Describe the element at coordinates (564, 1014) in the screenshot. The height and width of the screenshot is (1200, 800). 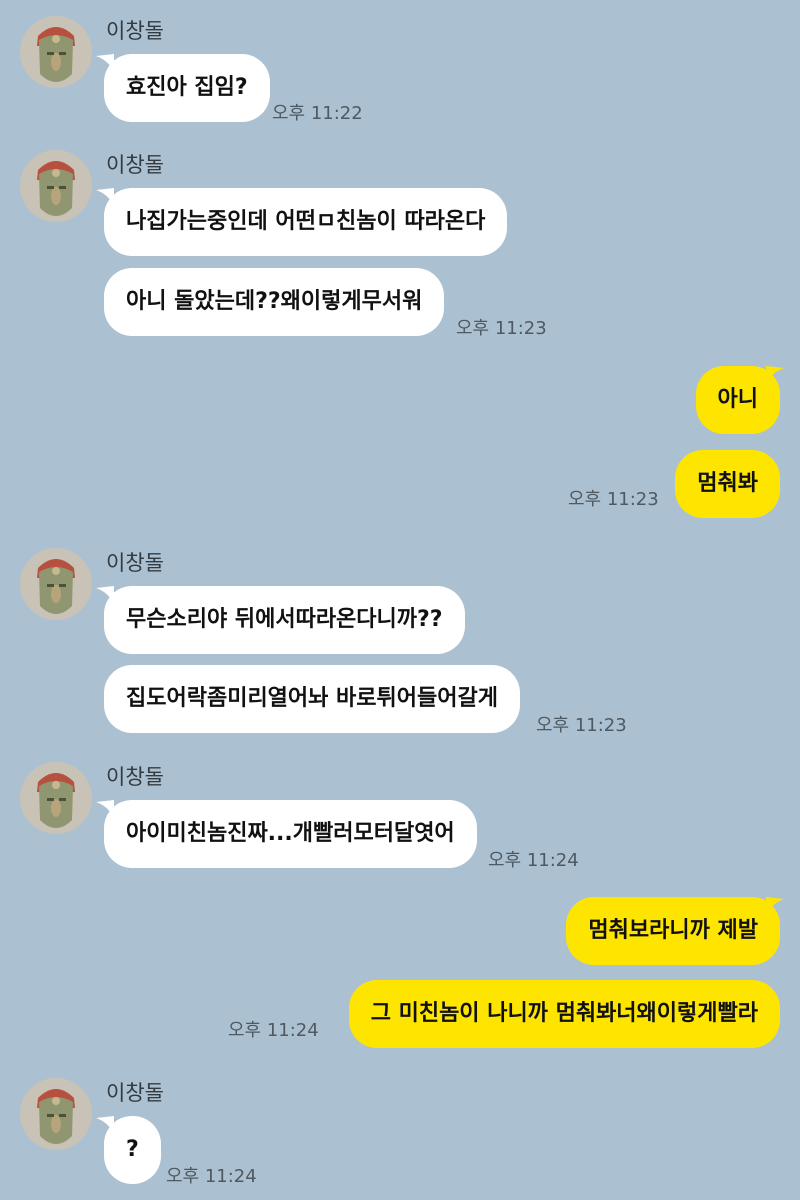
I see `my-message-bubble: 그 미친놈이 나니까 멈춰봐너왜이렇게빨라` at that location.